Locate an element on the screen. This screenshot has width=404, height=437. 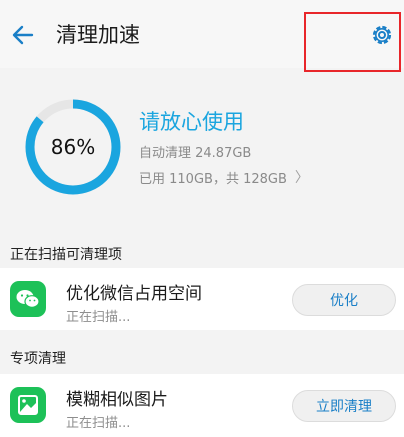
usage-ring: 86% is located at coordinates (73, 147).